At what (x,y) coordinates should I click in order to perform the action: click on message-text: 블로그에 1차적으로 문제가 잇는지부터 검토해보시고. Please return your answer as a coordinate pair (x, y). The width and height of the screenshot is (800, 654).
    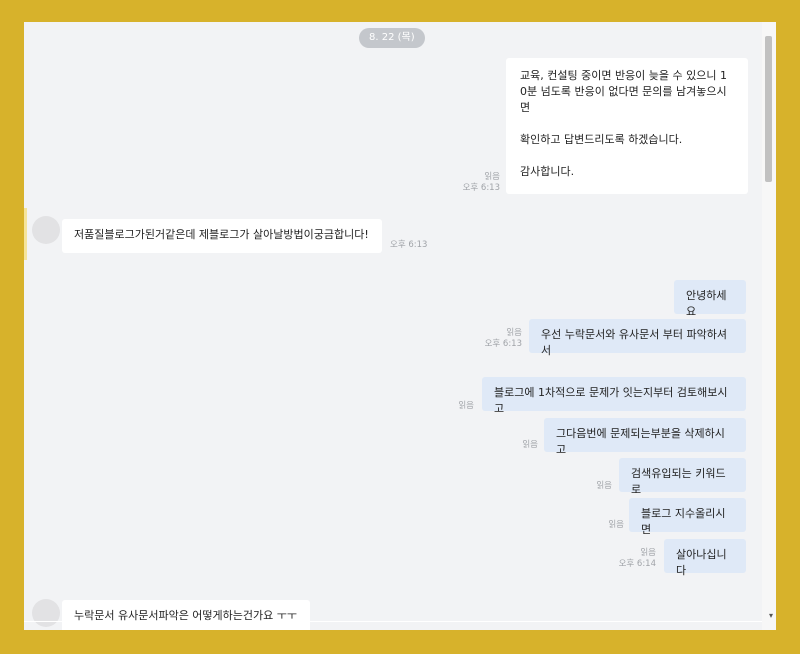
    Looking at the image, I should click on (611, 400).